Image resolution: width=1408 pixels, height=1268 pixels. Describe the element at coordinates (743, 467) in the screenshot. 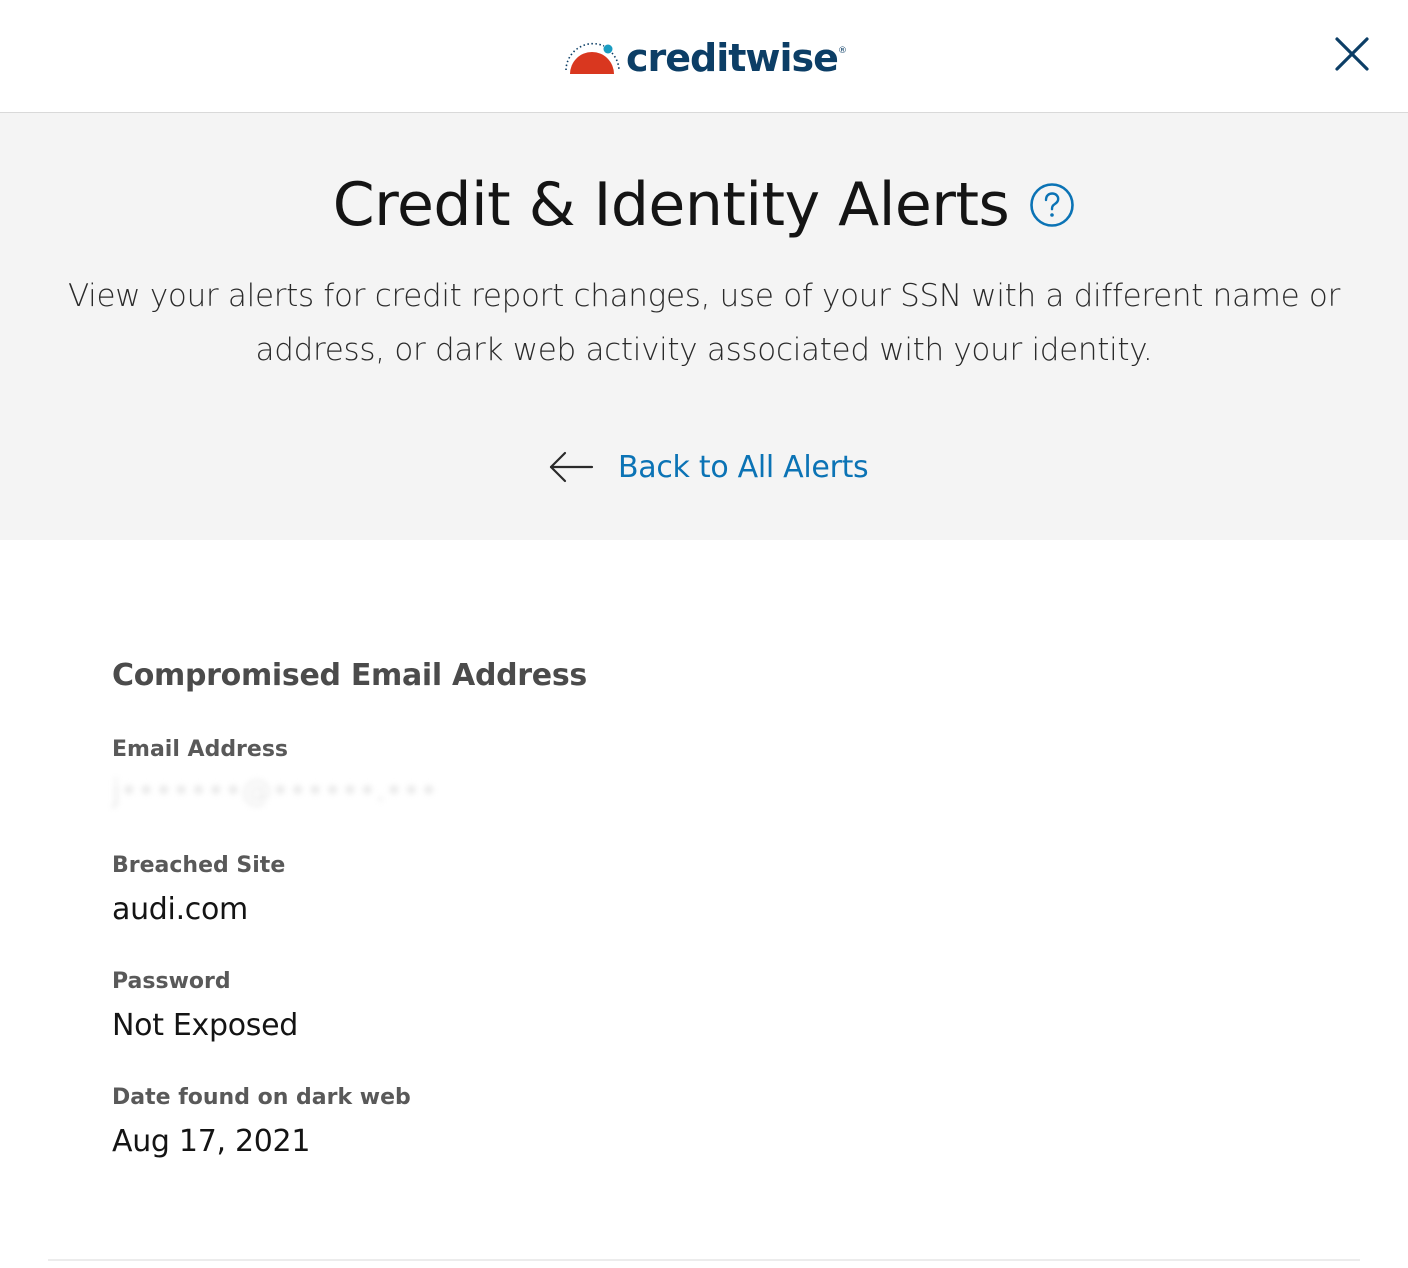

I see `back-link-label: Back to All Alerts` at that location.